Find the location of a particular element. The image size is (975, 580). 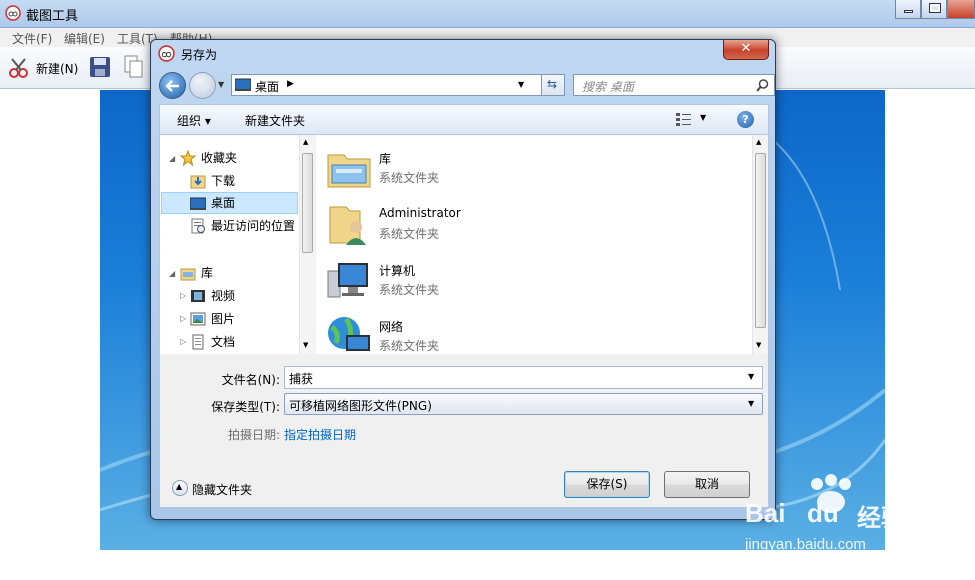

document-library-icon is located at coordinates (198, 342).